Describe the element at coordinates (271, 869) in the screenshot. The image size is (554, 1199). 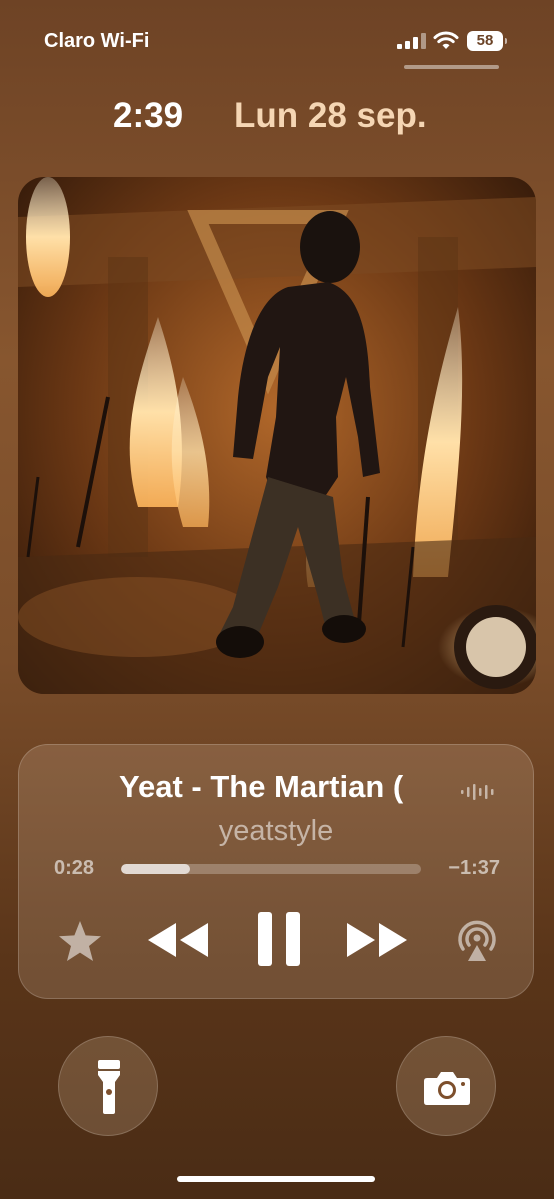
I see `playback-scrubber` at that location.